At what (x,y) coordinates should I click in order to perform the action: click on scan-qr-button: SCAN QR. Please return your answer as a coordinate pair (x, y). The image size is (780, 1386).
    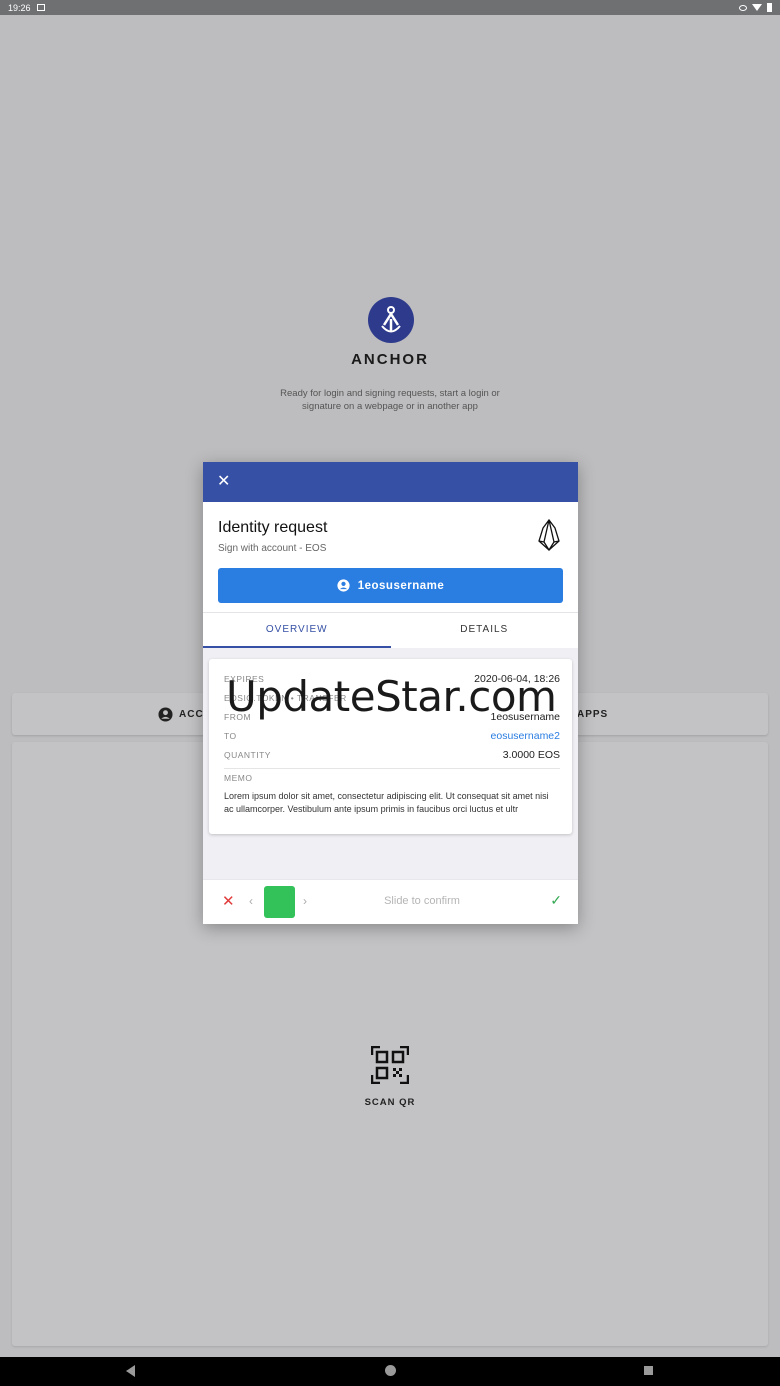
    Looking at the image, I should click on (390, 1076).